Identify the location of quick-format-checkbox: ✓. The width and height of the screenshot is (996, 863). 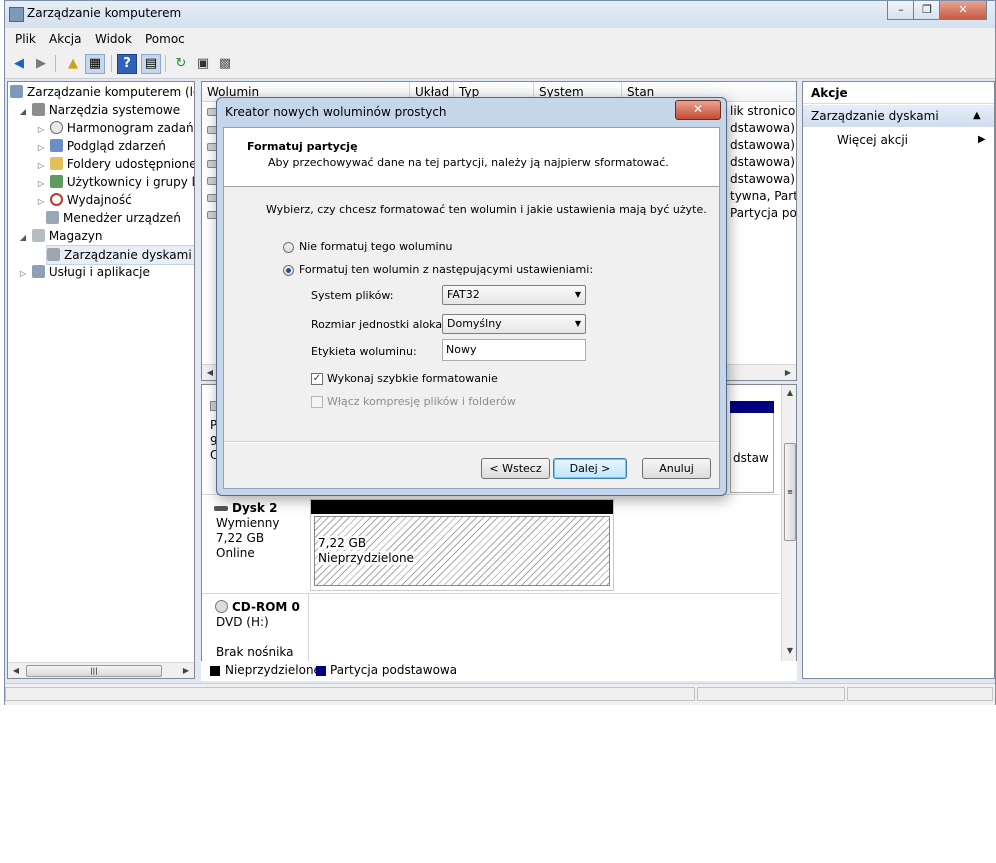
(317, 379).